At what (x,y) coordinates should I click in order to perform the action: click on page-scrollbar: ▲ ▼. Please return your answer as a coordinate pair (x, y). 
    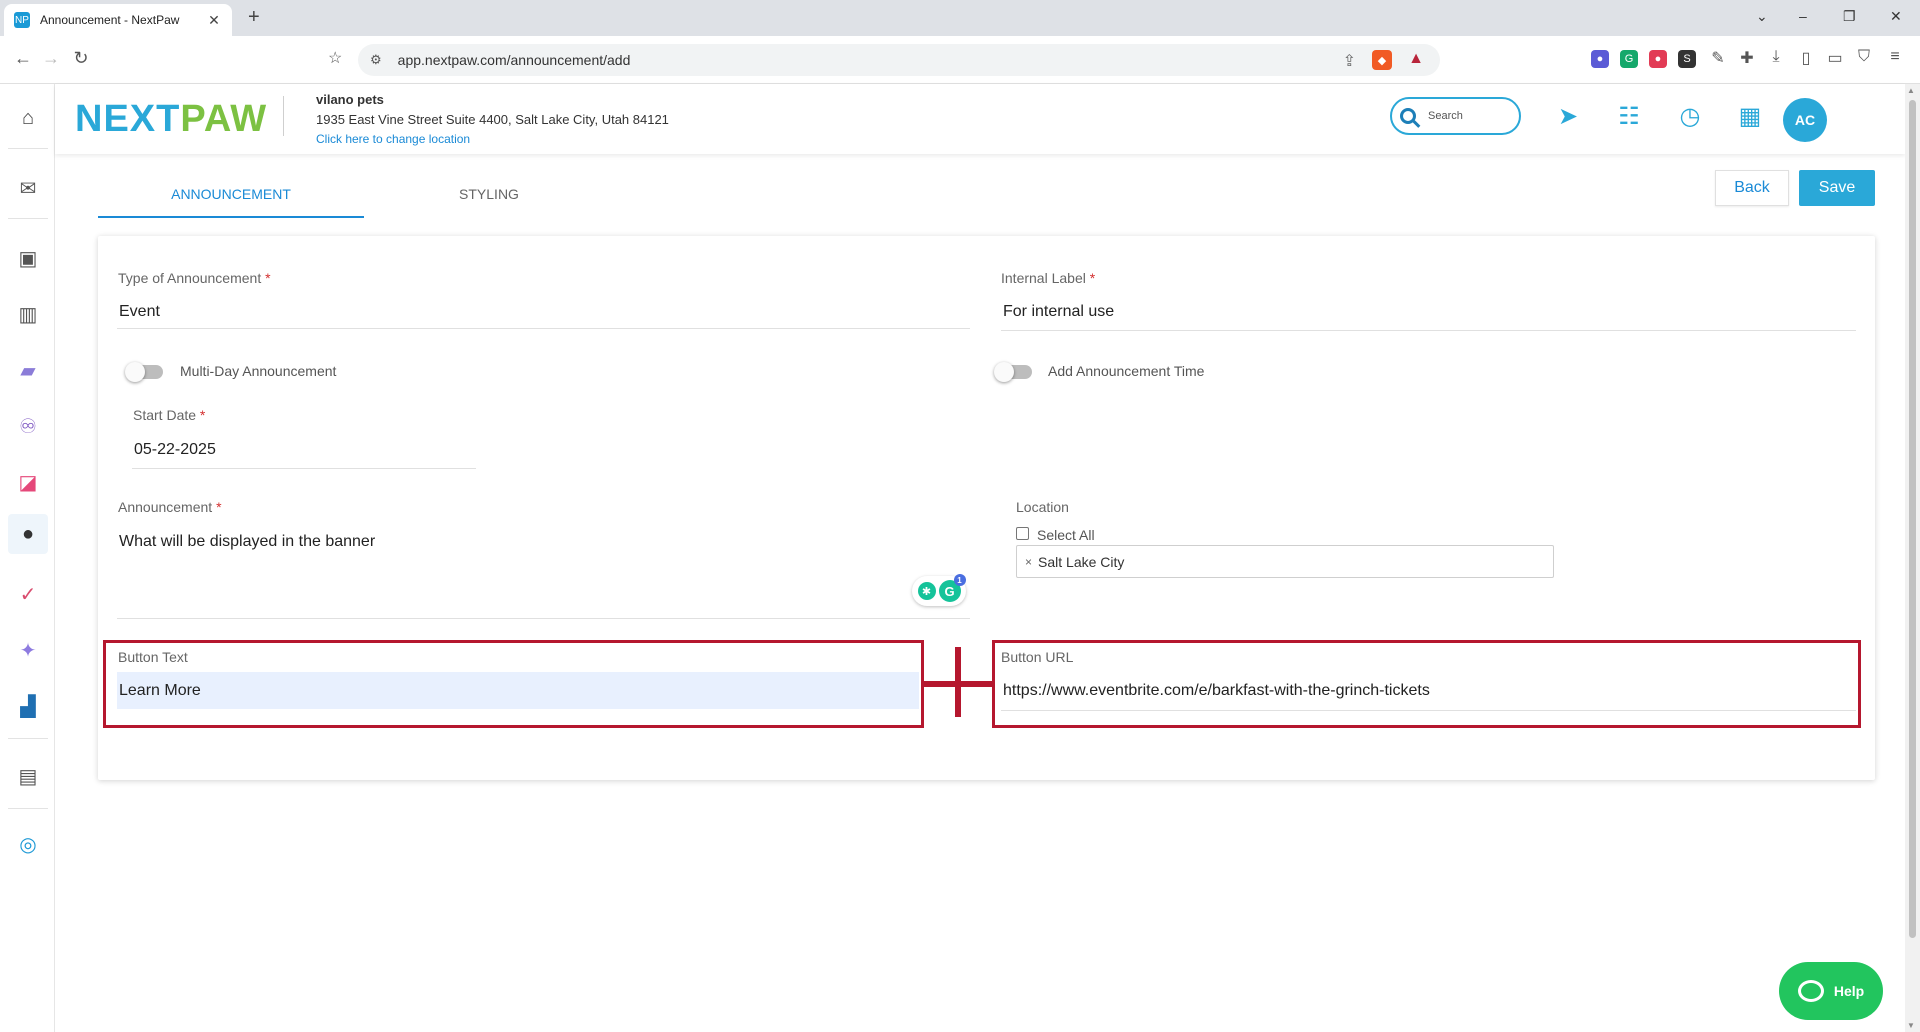
    Looking at the image, I should click on (1912, 558).